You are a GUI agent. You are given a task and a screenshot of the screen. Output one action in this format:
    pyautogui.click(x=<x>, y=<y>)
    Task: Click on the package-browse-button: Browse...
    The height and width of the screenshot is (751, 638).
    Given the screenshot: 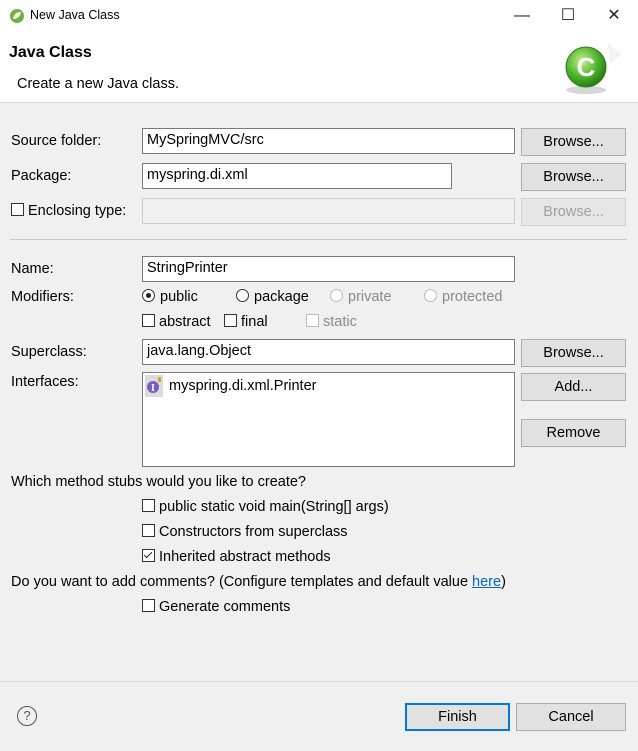 What is the action you would take?
    pyautogui.click(x=573, y=177)
    